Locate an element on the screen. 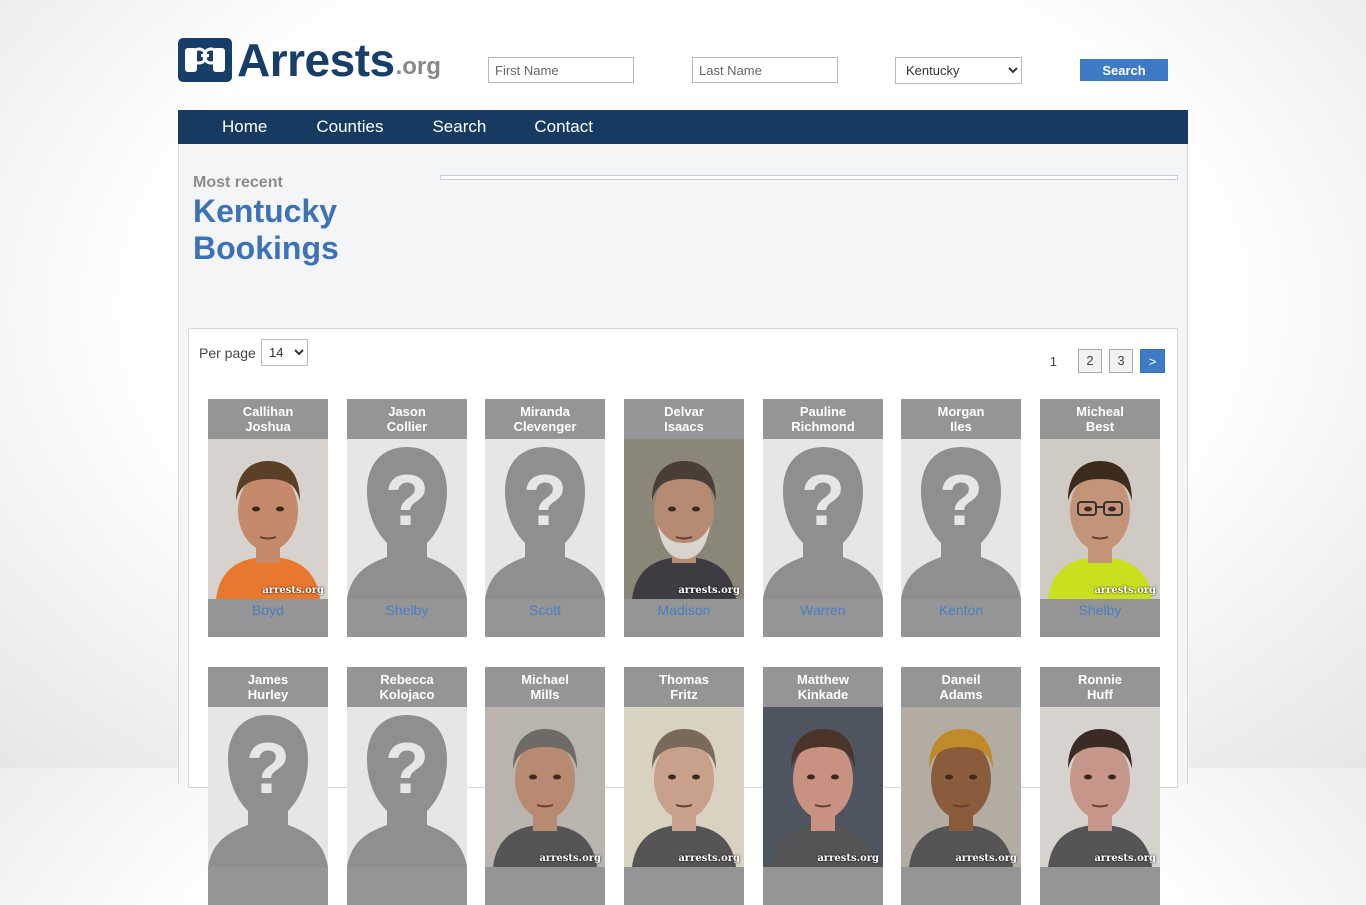 The width and height of the screenshot is (1366, 905). inmate-first-name: Micheal is located at coordinates (1100, 411).